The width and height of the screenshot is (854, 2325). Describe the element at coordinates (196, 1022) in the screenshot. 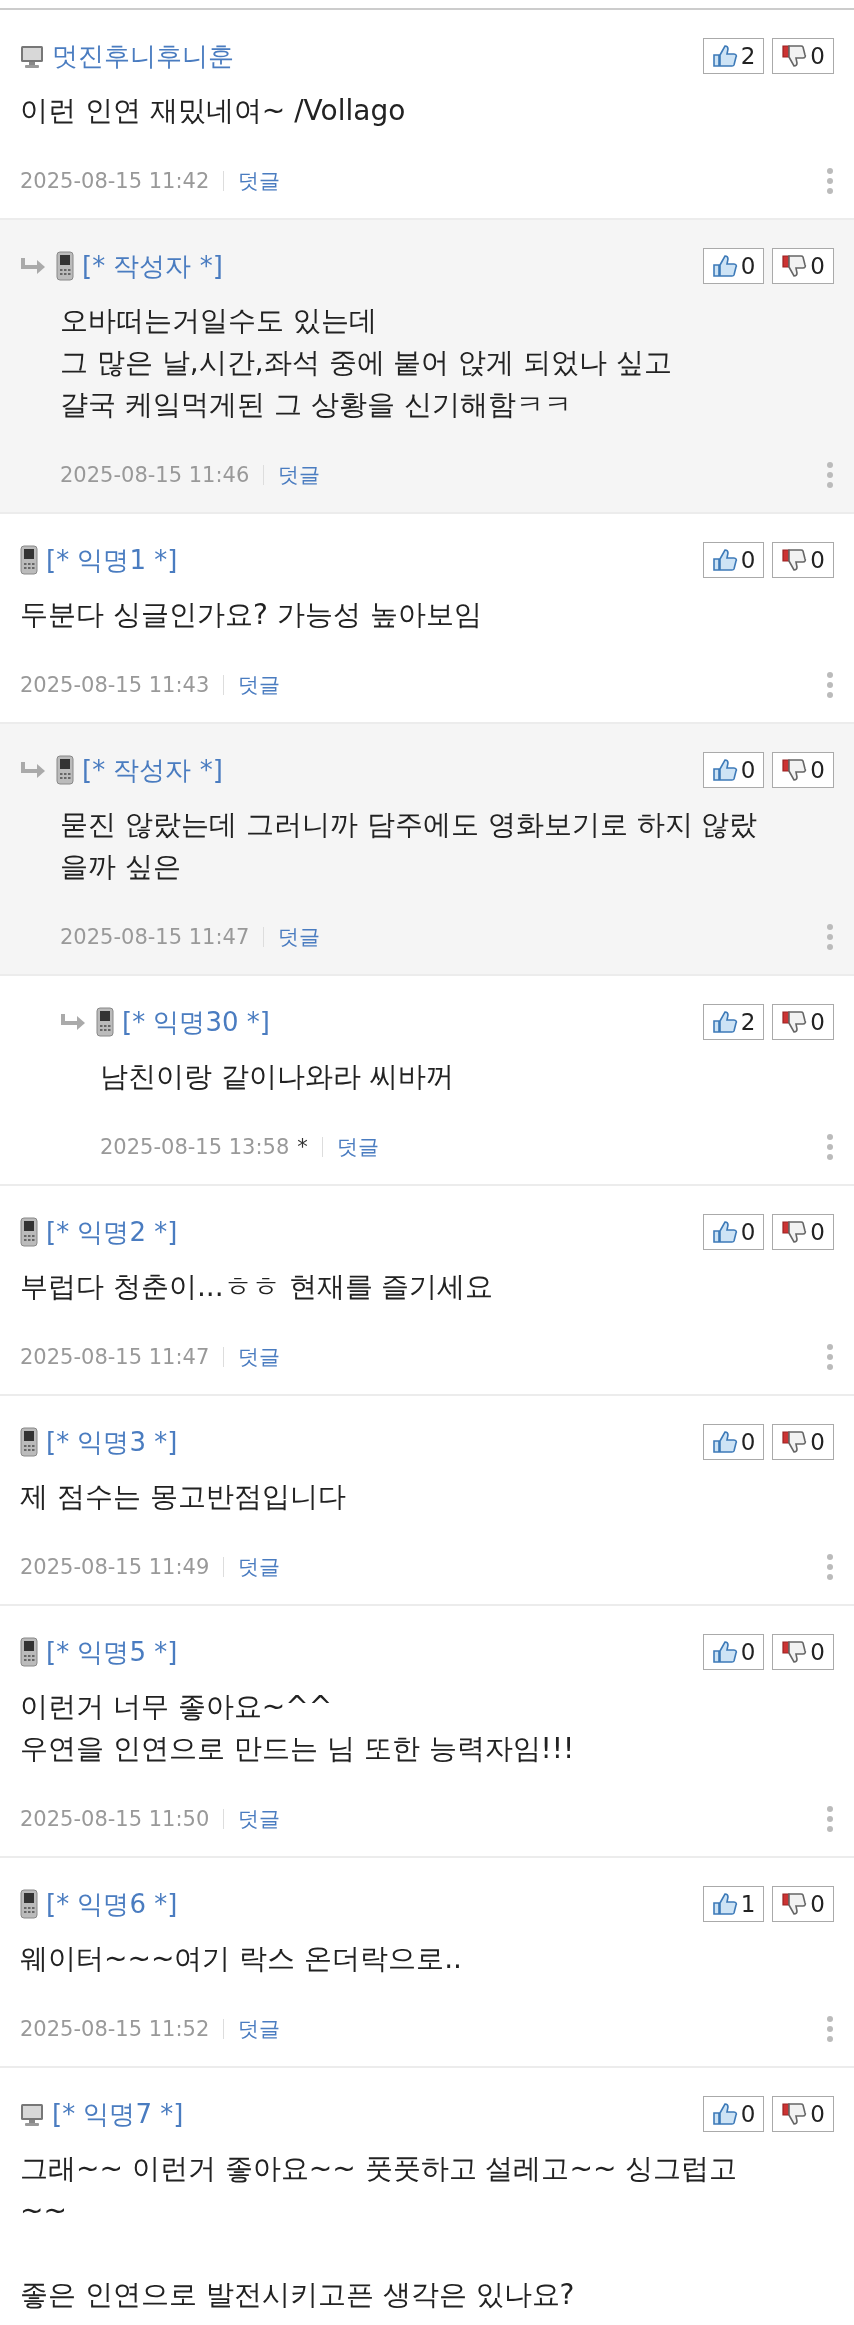

I see `username: [* 익명30 *]` at that location.